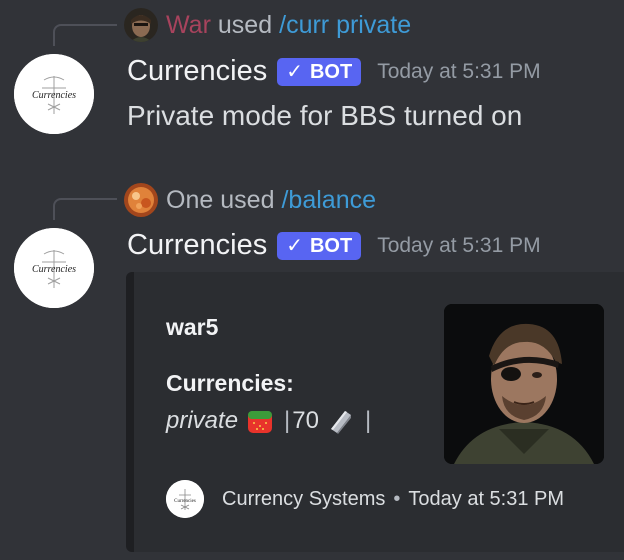  What do you see at coordinates (141, 200) in the screenshot?
I see `one-mini-avatar` at bounding box center [141, 200].